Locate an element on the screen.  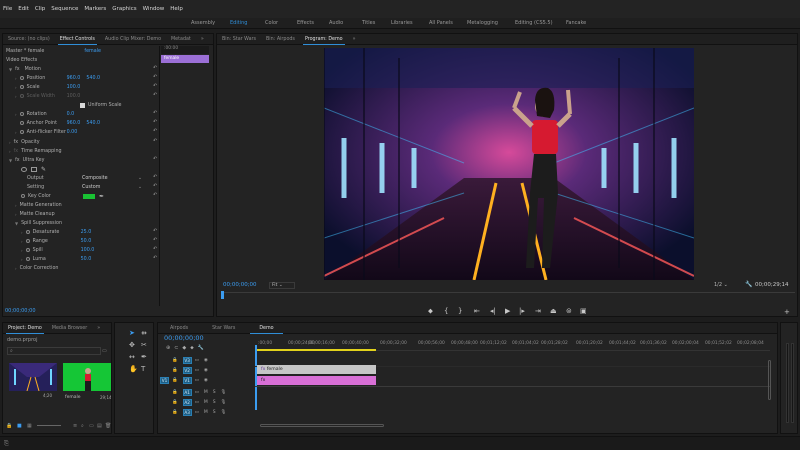
workspace-fancake: Fancake is located at coordinates (576, 23).